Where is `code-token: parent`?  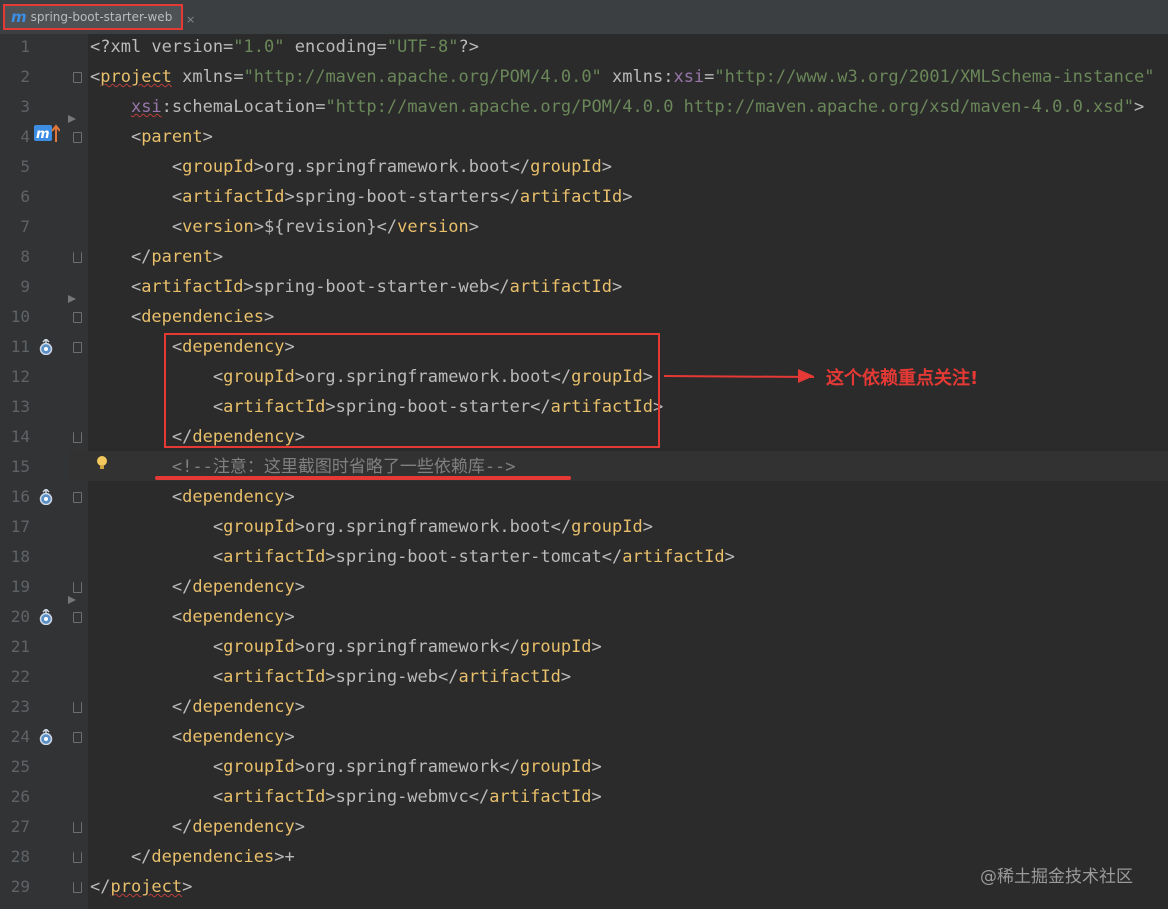
code-token: parent is located at coordinates (182, 257).